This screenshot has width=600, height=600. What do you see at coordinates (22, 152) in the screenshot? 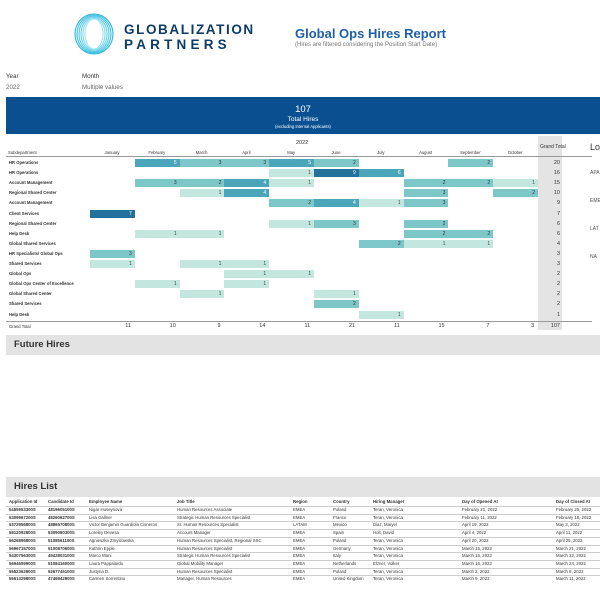
I see `subdepartment-header: Subdepartment` at bounding box center [22, 152].